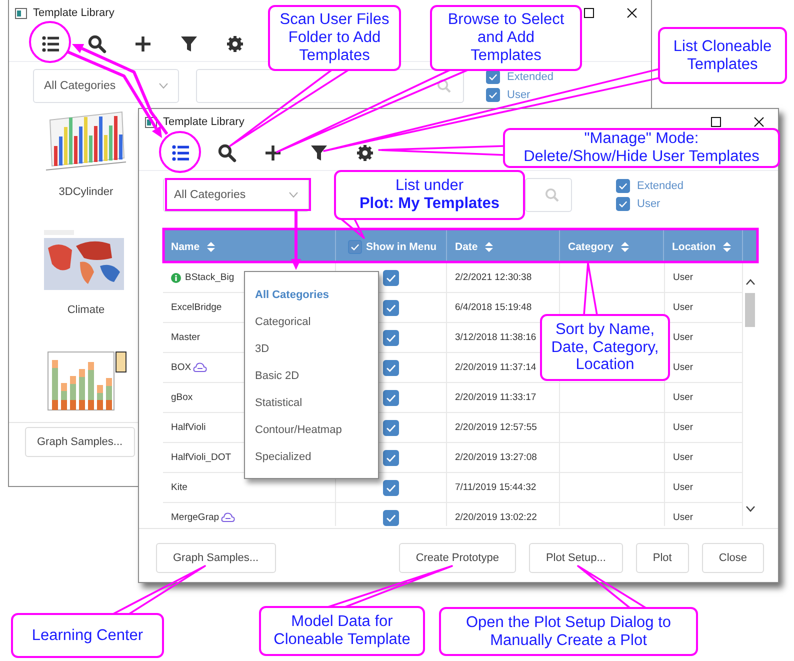 This screenshot has width=794, height=661. Describe the element at coordinates (503, 457) in the screenshot. I see `table-cell: 2/20/2019 13:27:08` at that location.